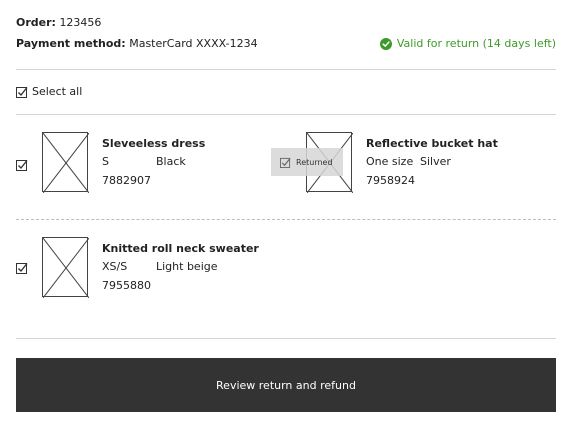 The width and height of the screenshot is (570, 430). Describe the element at coordinates (390, 180) in the screenshot. I see `item-sku: 7958924` at that location.